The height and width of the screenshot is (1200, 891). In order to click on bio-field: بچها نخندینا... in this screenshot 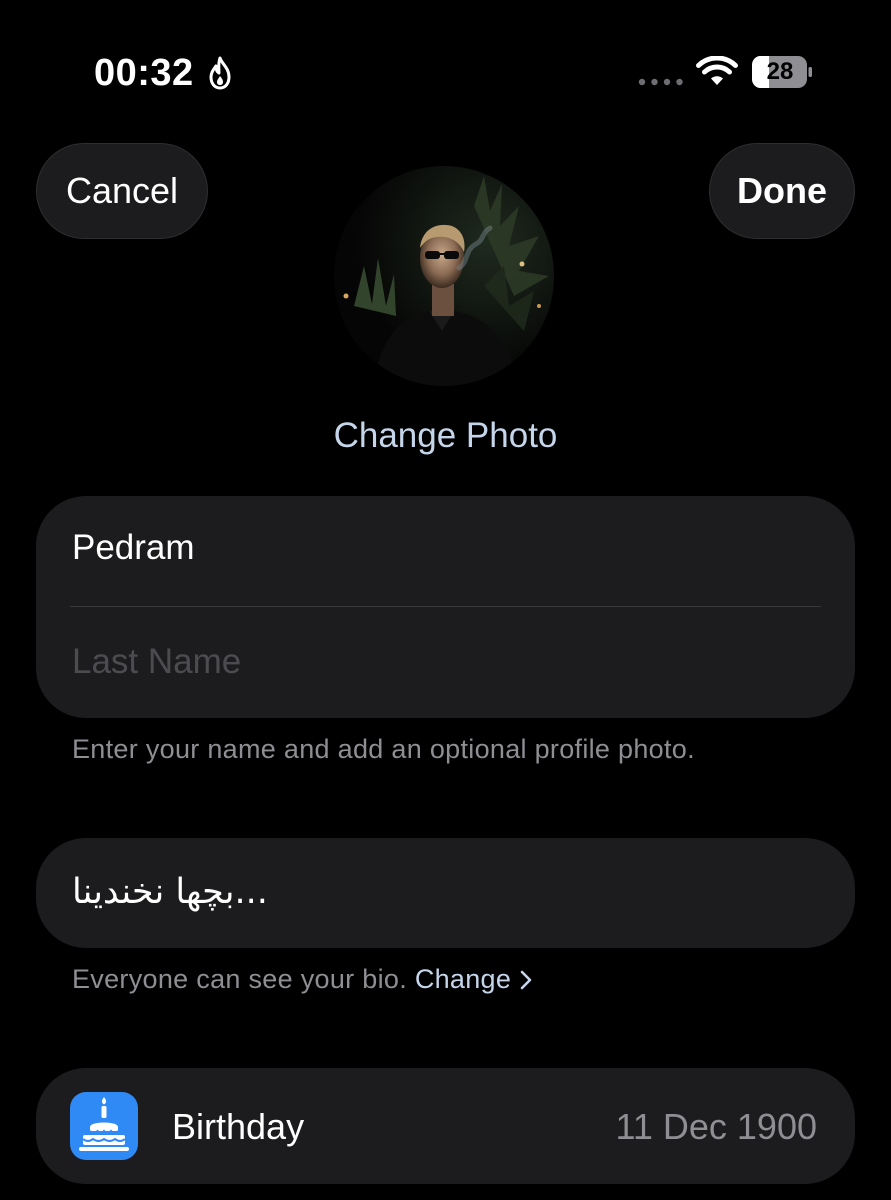, I will do `click(170, 892)`.